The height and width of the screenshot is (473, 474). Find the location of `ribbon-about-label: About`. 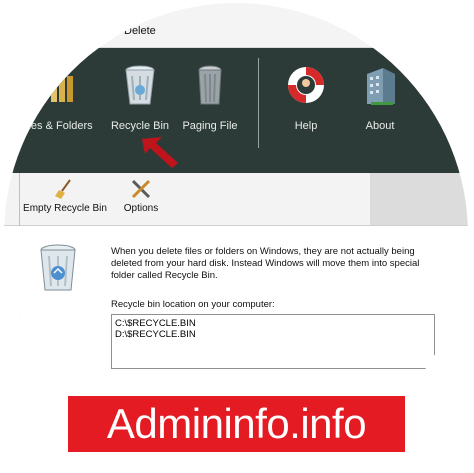

ribbon-about-label: About is located at coordinates (380, 126).